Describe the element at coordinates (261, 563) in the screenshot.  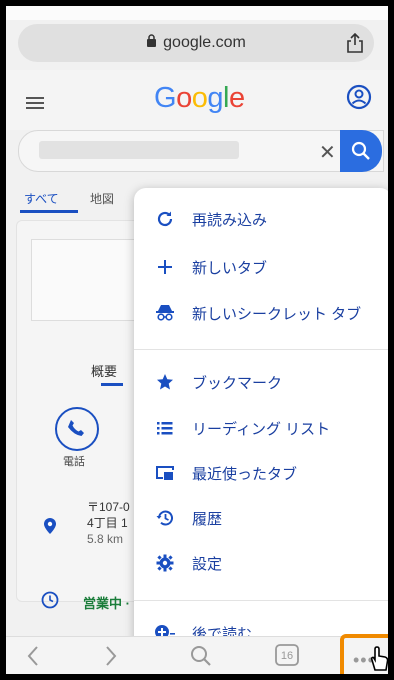
I see `menu-item-settings: 設定` at that location.